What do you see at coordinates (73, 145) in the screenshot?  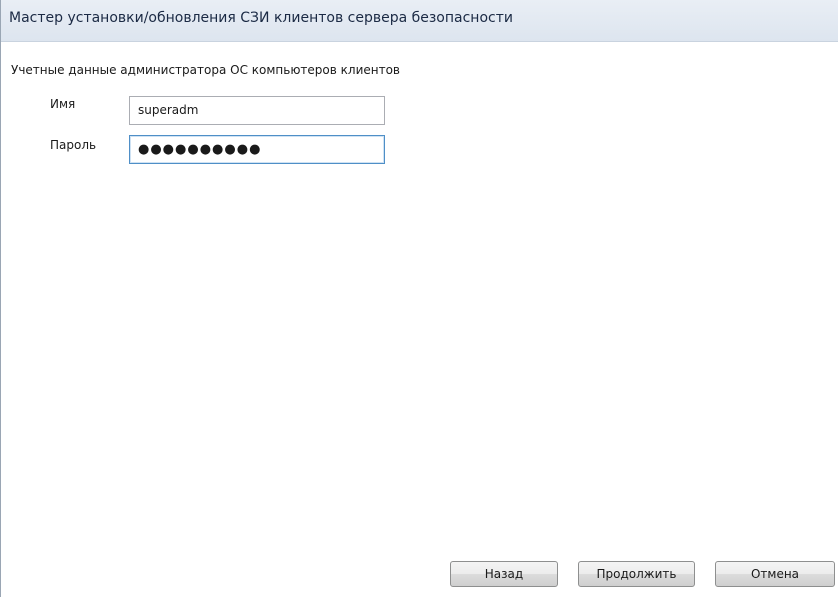 I see `password-label: Пароль` at bounding box center [73, 145].